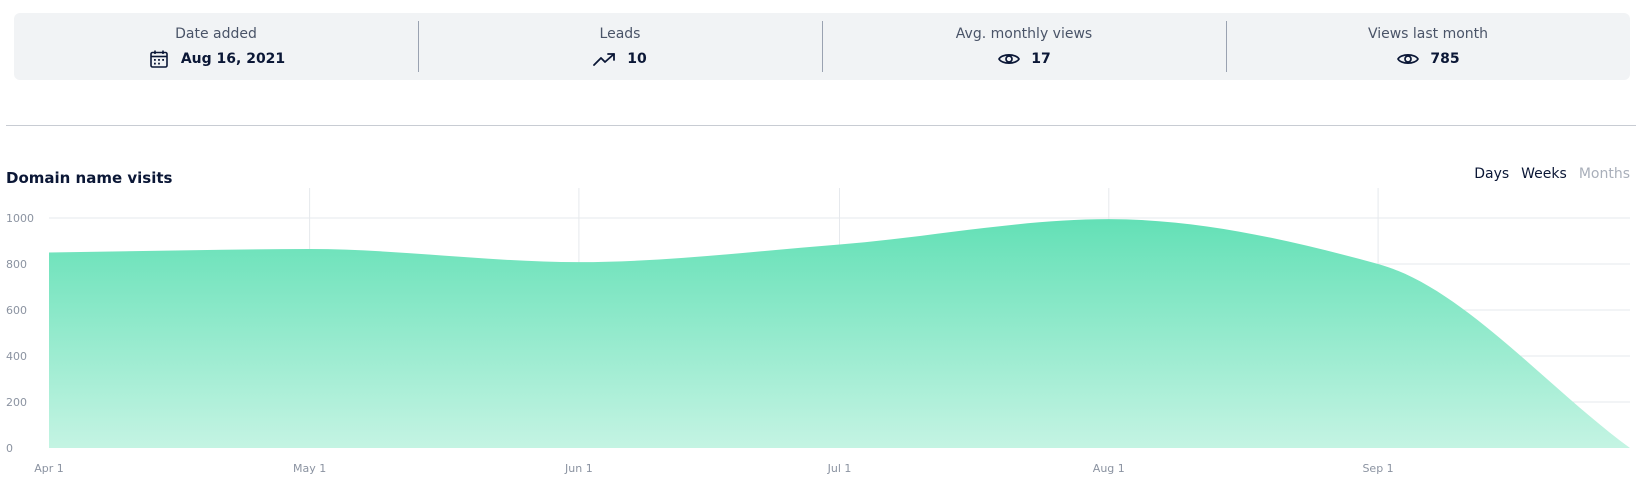 This screenshot has height=481, width=1642. I want to click on stat-value: 17, so click(1041, 59).